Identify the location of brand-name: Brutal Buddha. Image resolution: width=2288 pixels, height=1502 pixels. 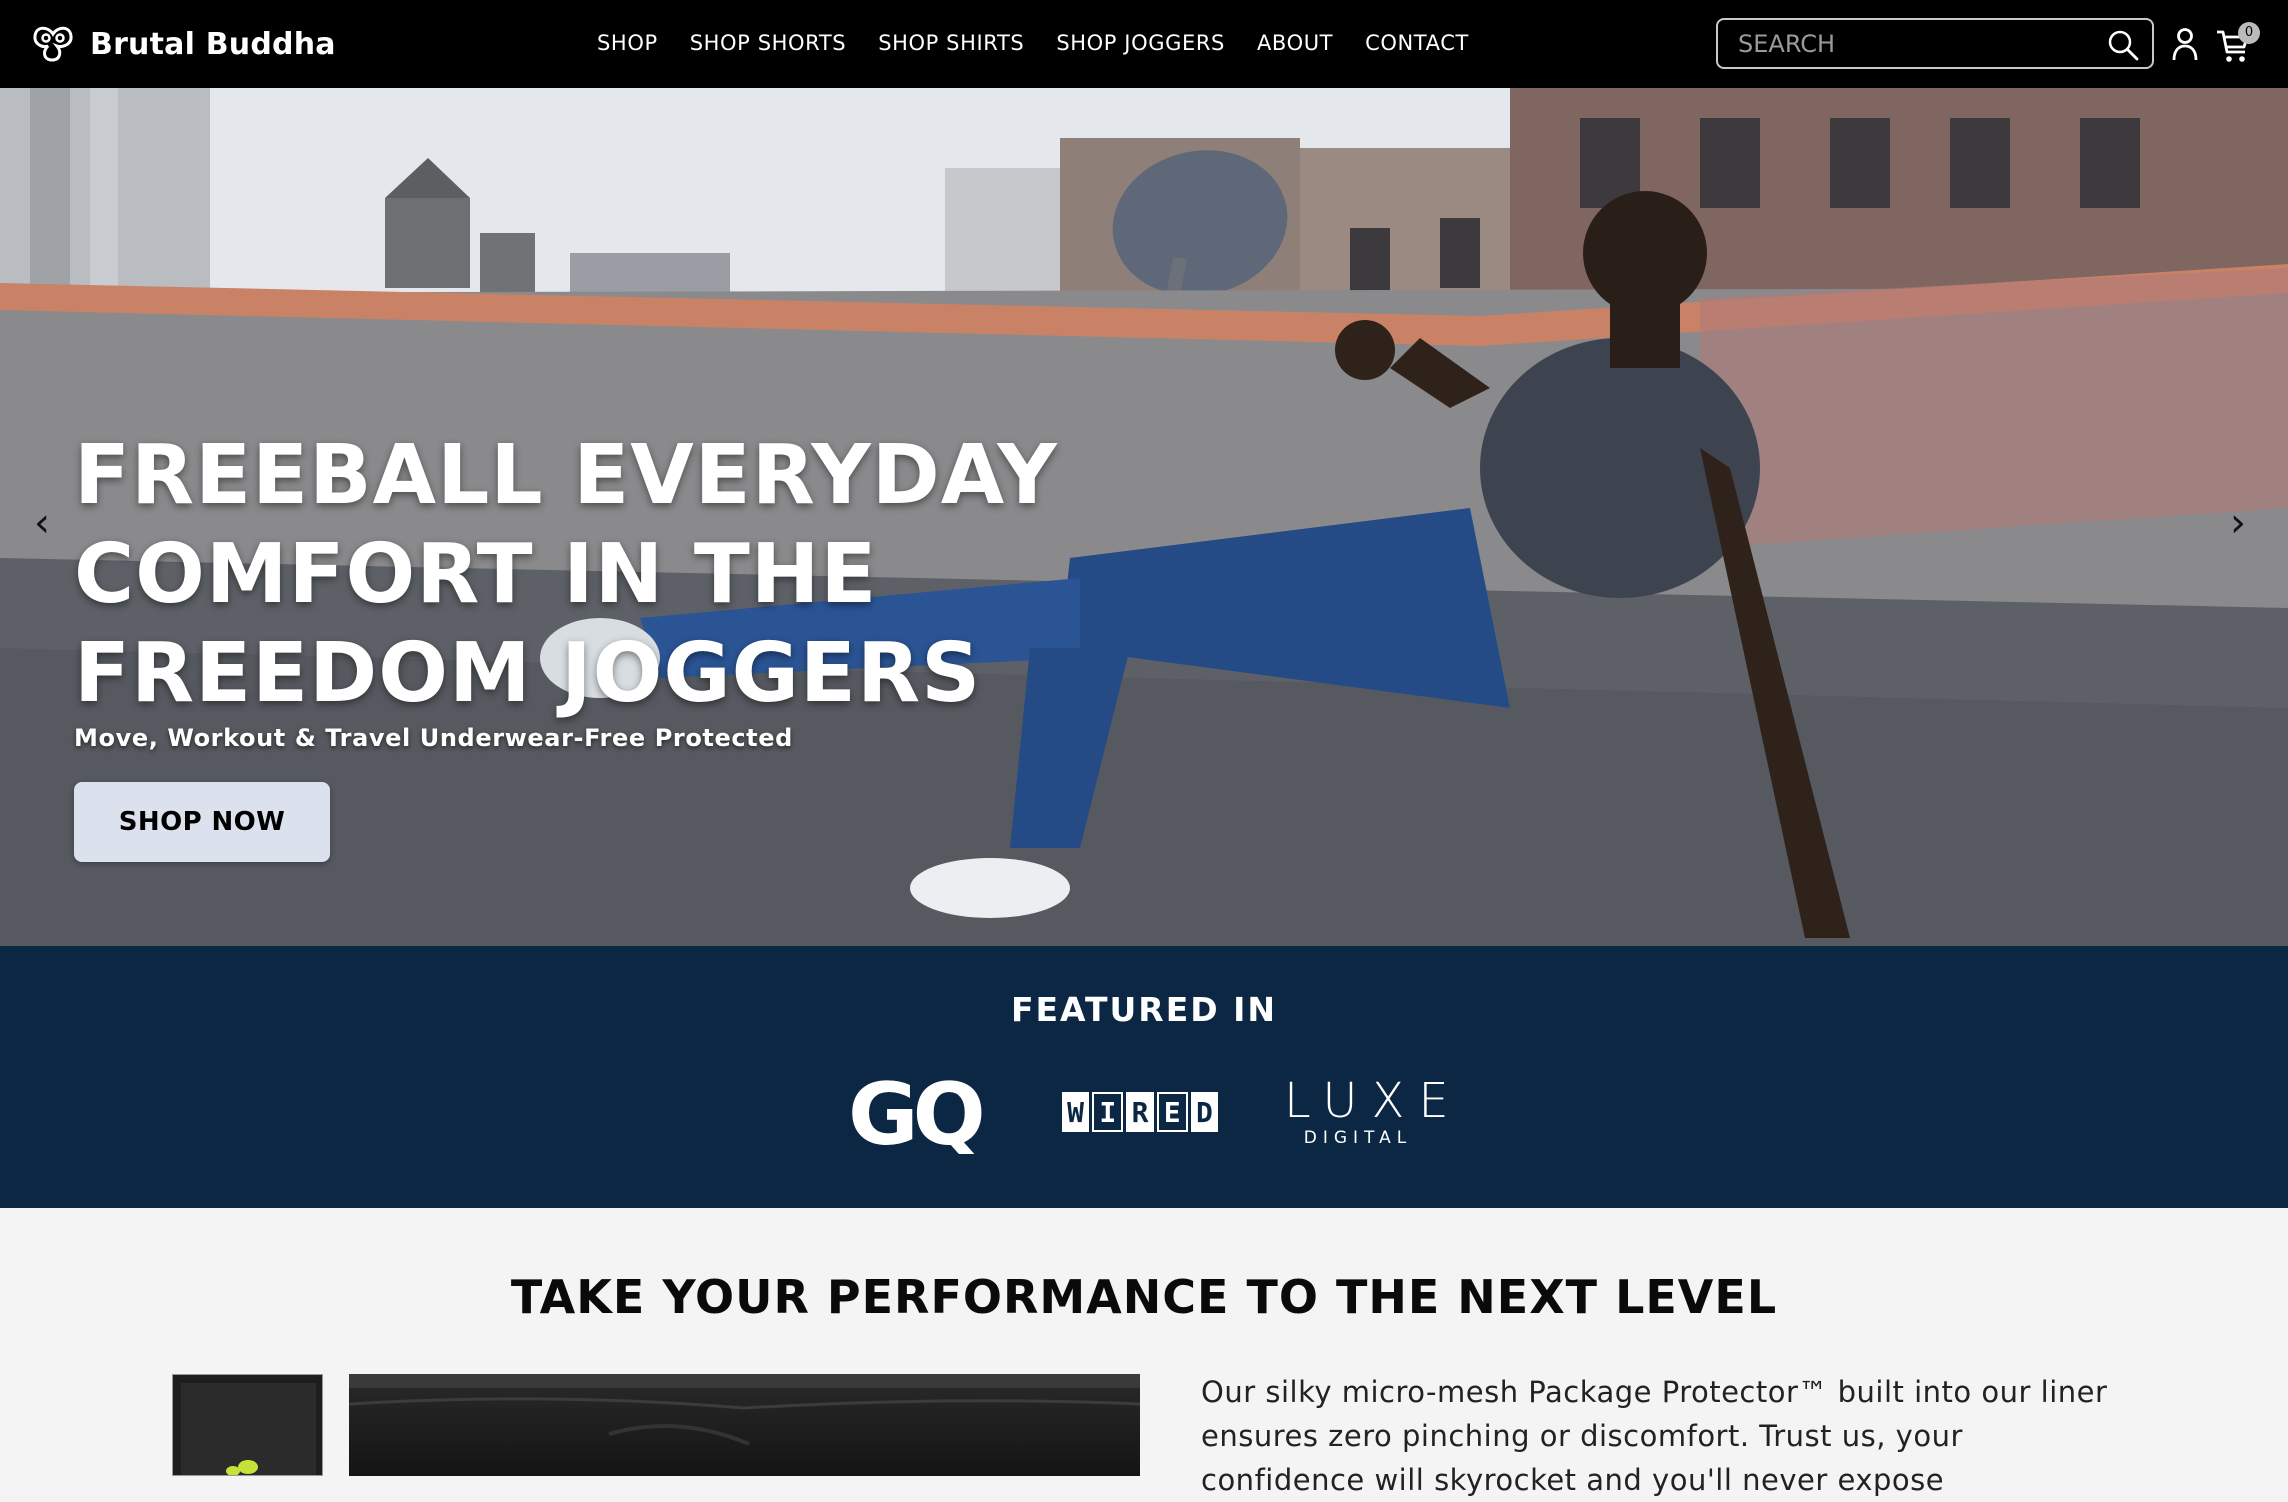
(213, 44).